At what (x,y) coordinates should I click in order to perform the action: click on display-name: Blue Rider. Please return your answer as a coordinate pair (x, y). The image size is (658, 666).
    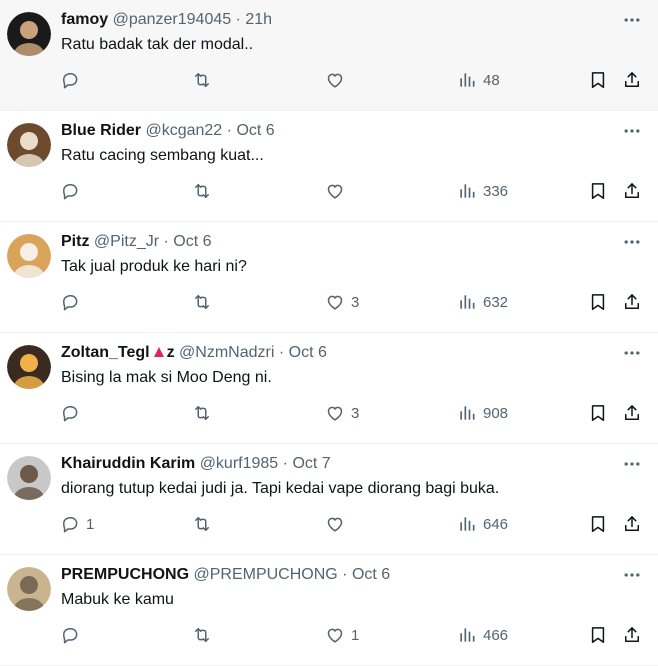
    Looking at the image, I should click on (101, 130).